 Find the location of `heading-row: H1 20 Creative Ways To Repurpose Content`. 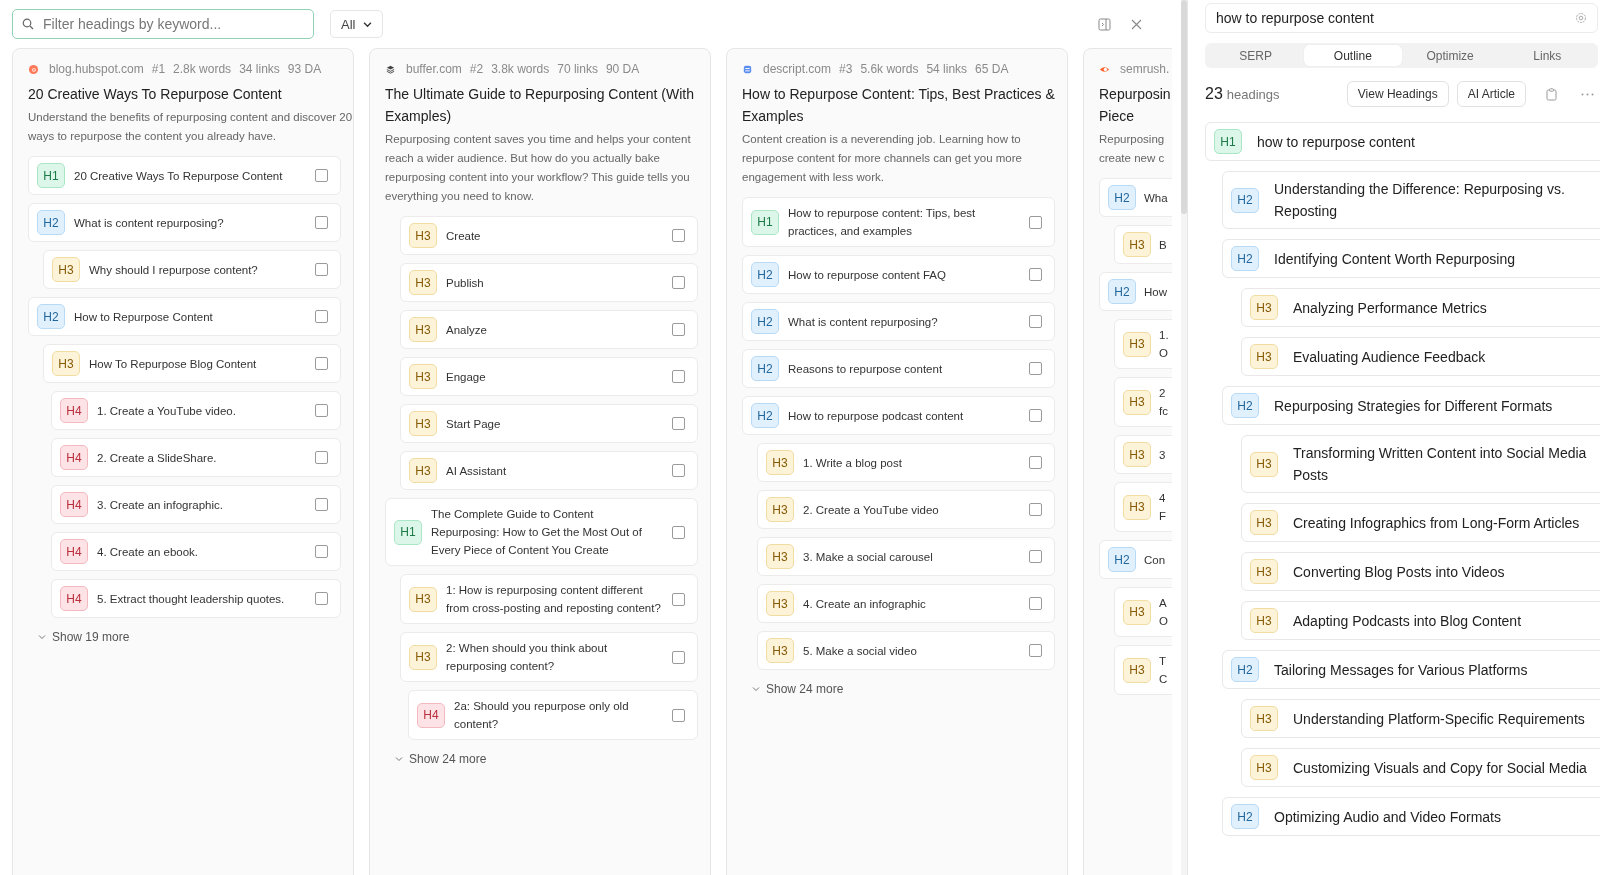

heading-row: H1 20 Creative Ways To Repurpose Content is located at coordinates (184, 175).